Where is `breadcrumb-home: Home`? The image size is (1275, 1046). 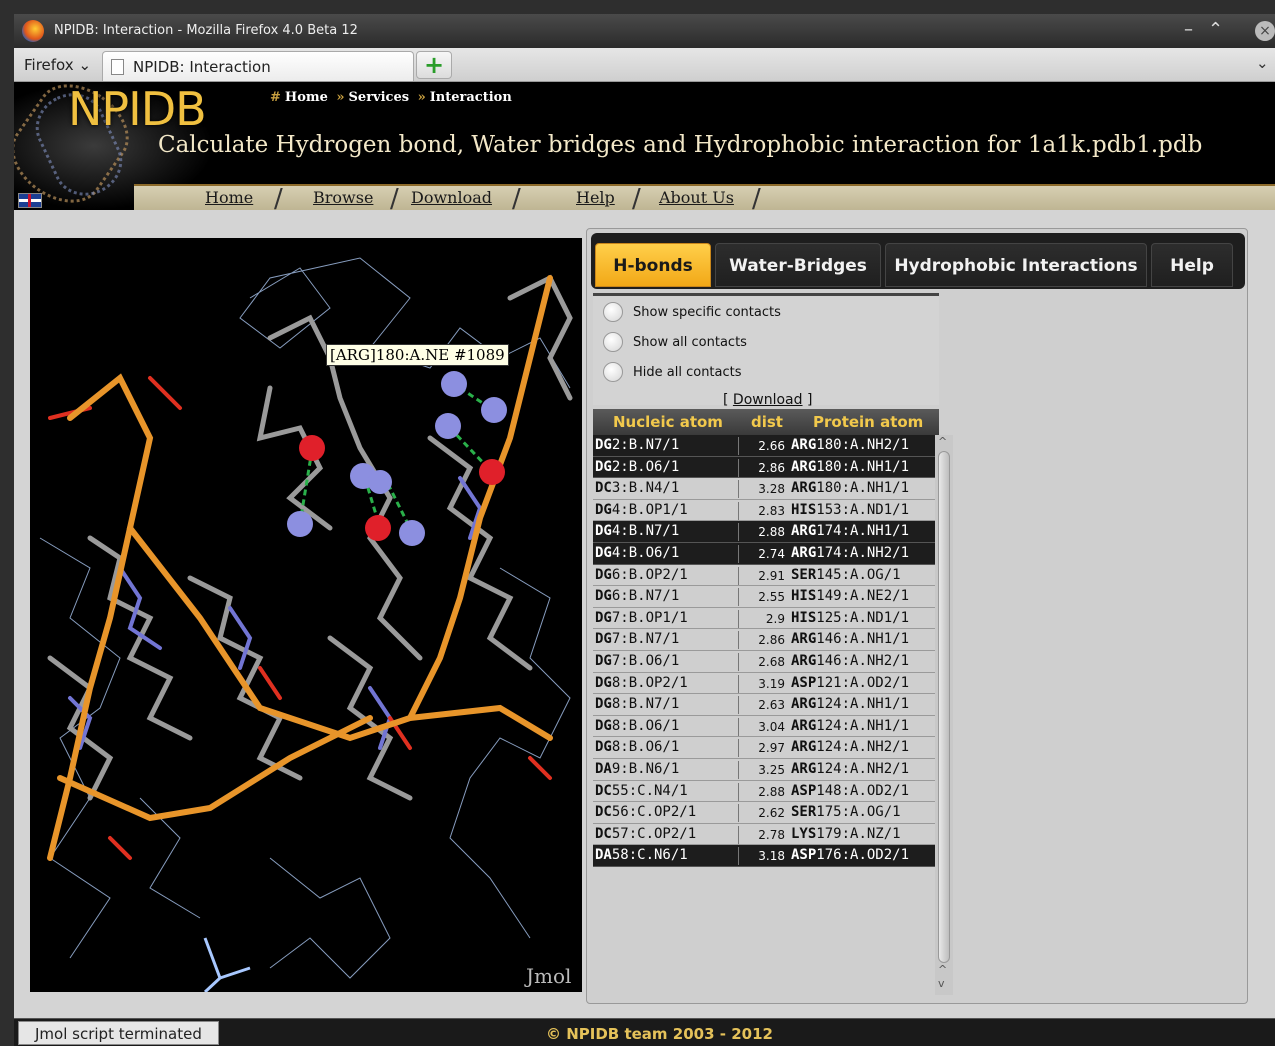 breadcrumb-home: Home is located at coordinates (306, 97).